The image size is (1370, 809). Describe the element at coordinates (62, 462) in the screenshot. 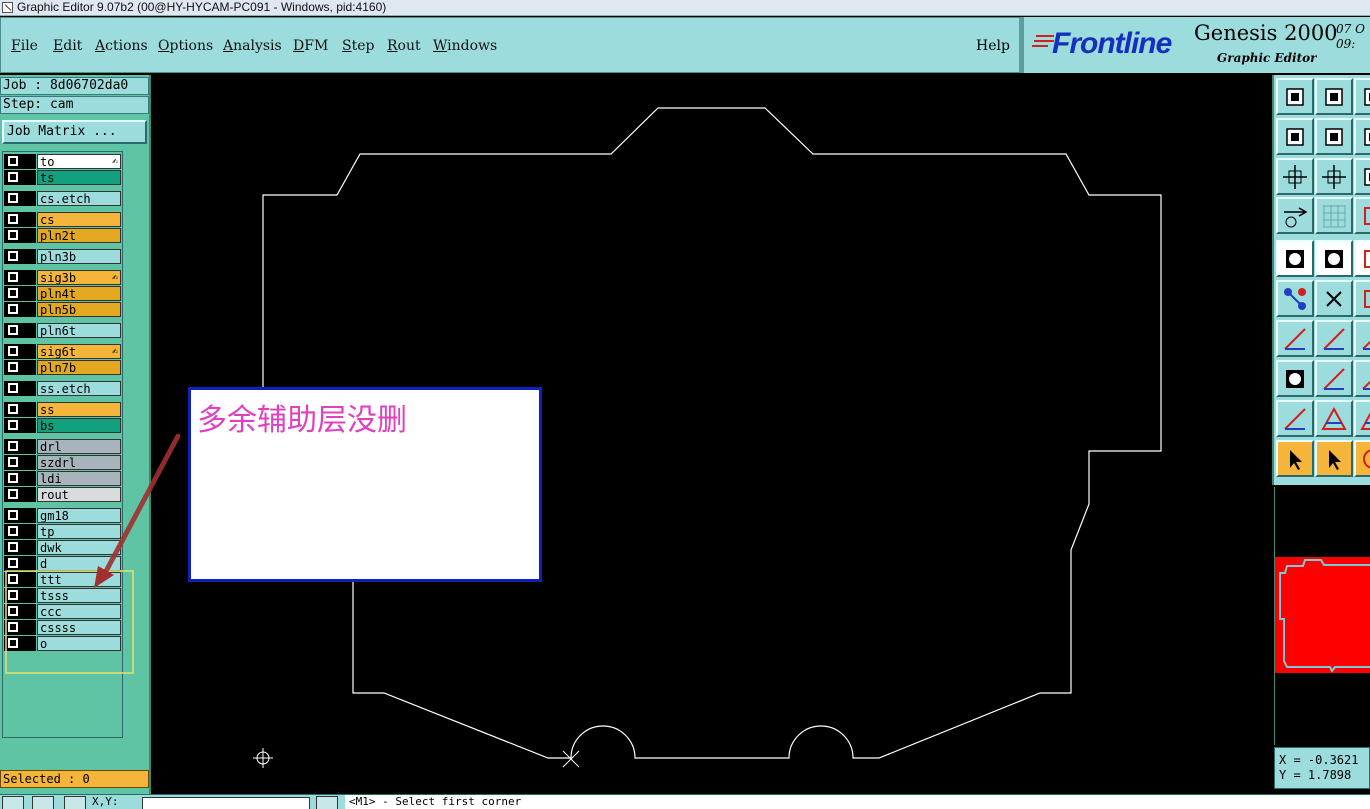

I see `layer-row-szdrl: szdrl` at that location.